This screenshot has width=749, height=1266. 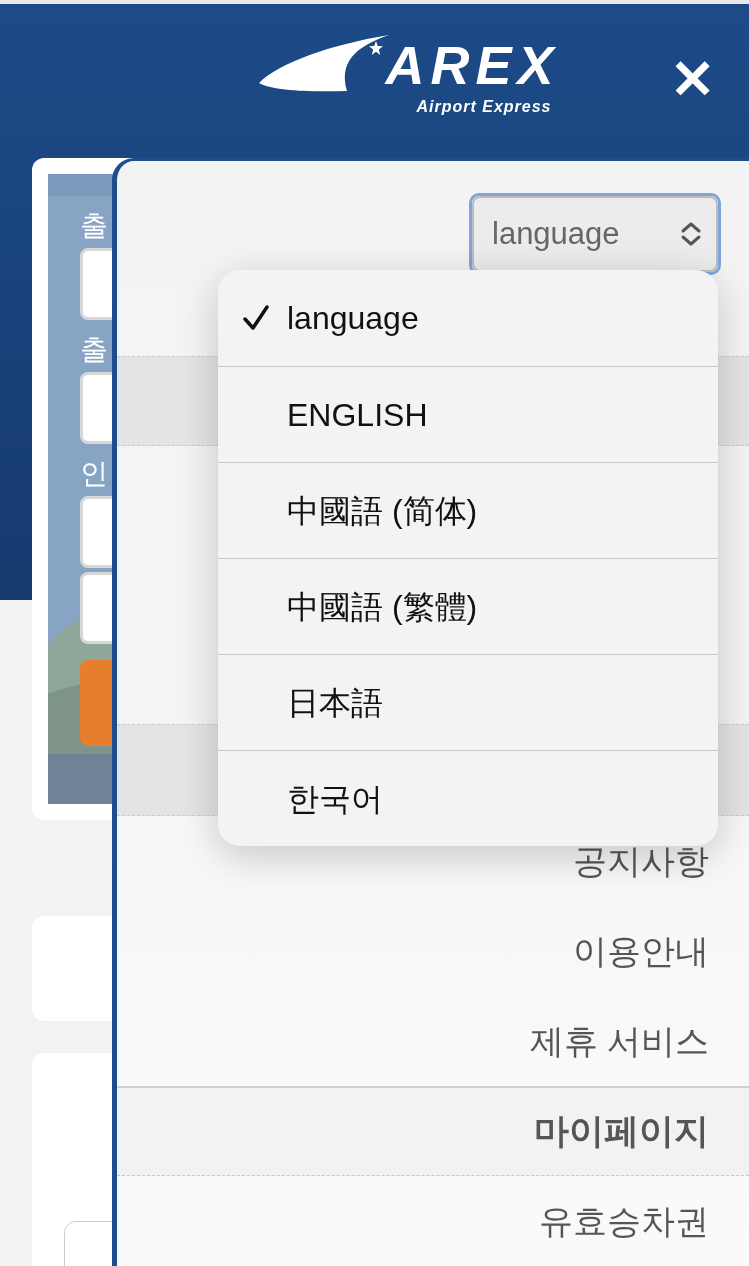 What do you see at coordinates (468, 414) in the screenshot?
I see `language-option: ENGLISH` at bounding box center [468, 414].